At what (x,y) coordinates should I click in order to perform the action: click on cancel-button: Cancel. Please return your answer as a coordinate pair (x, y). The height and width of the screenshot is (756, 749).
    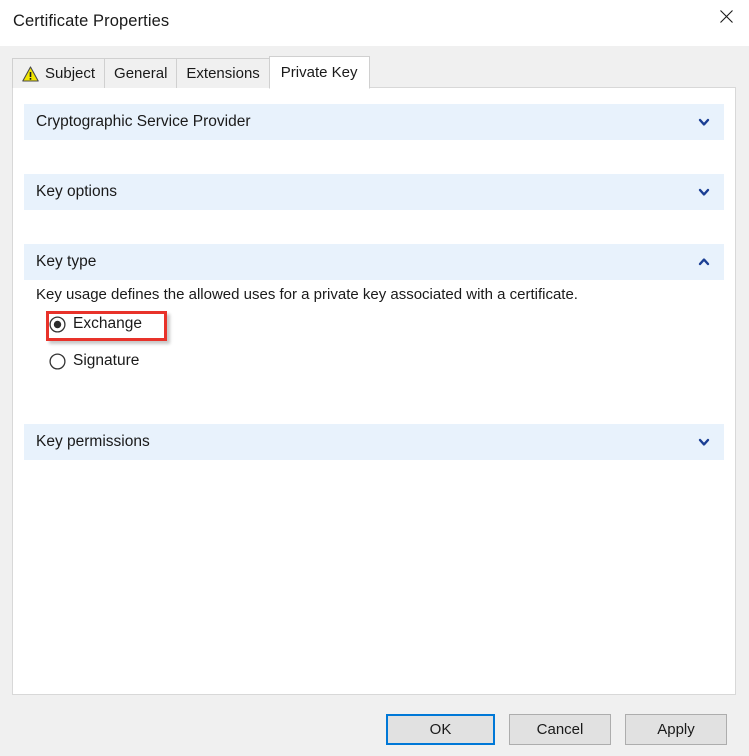
    Looking at the image, I should click on (560, 729).